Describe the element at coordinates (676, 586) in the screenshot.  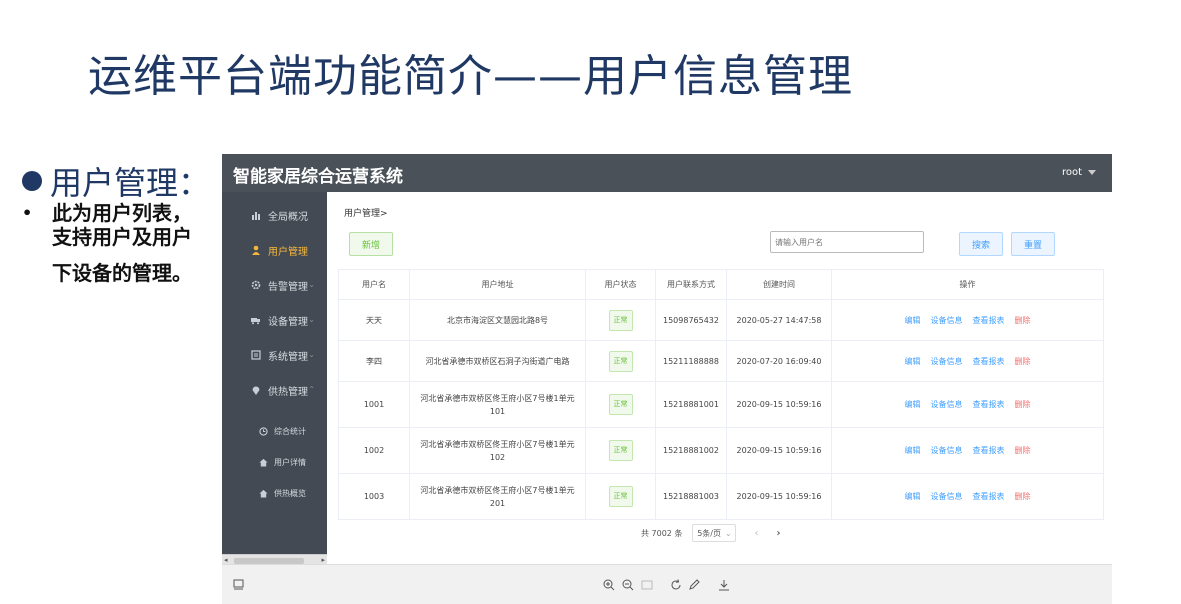
I see `rotate-icon` at that location.